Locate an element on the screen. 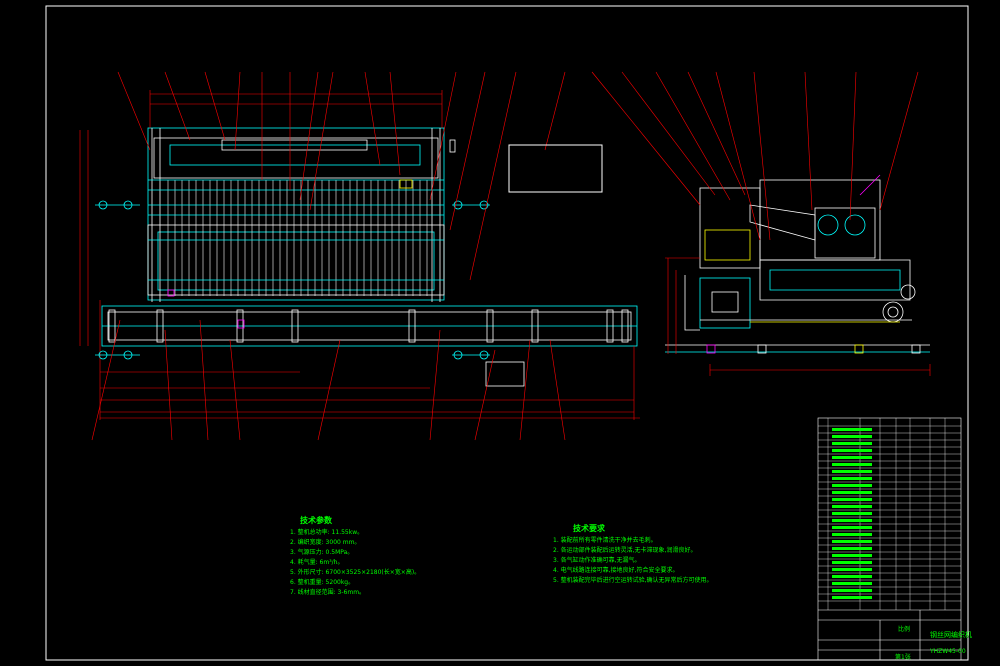 This screenshot has width=1000, height=666. param-line-6: 6. 整机重量: 5200kg。 is located at coordinates (322, 582).